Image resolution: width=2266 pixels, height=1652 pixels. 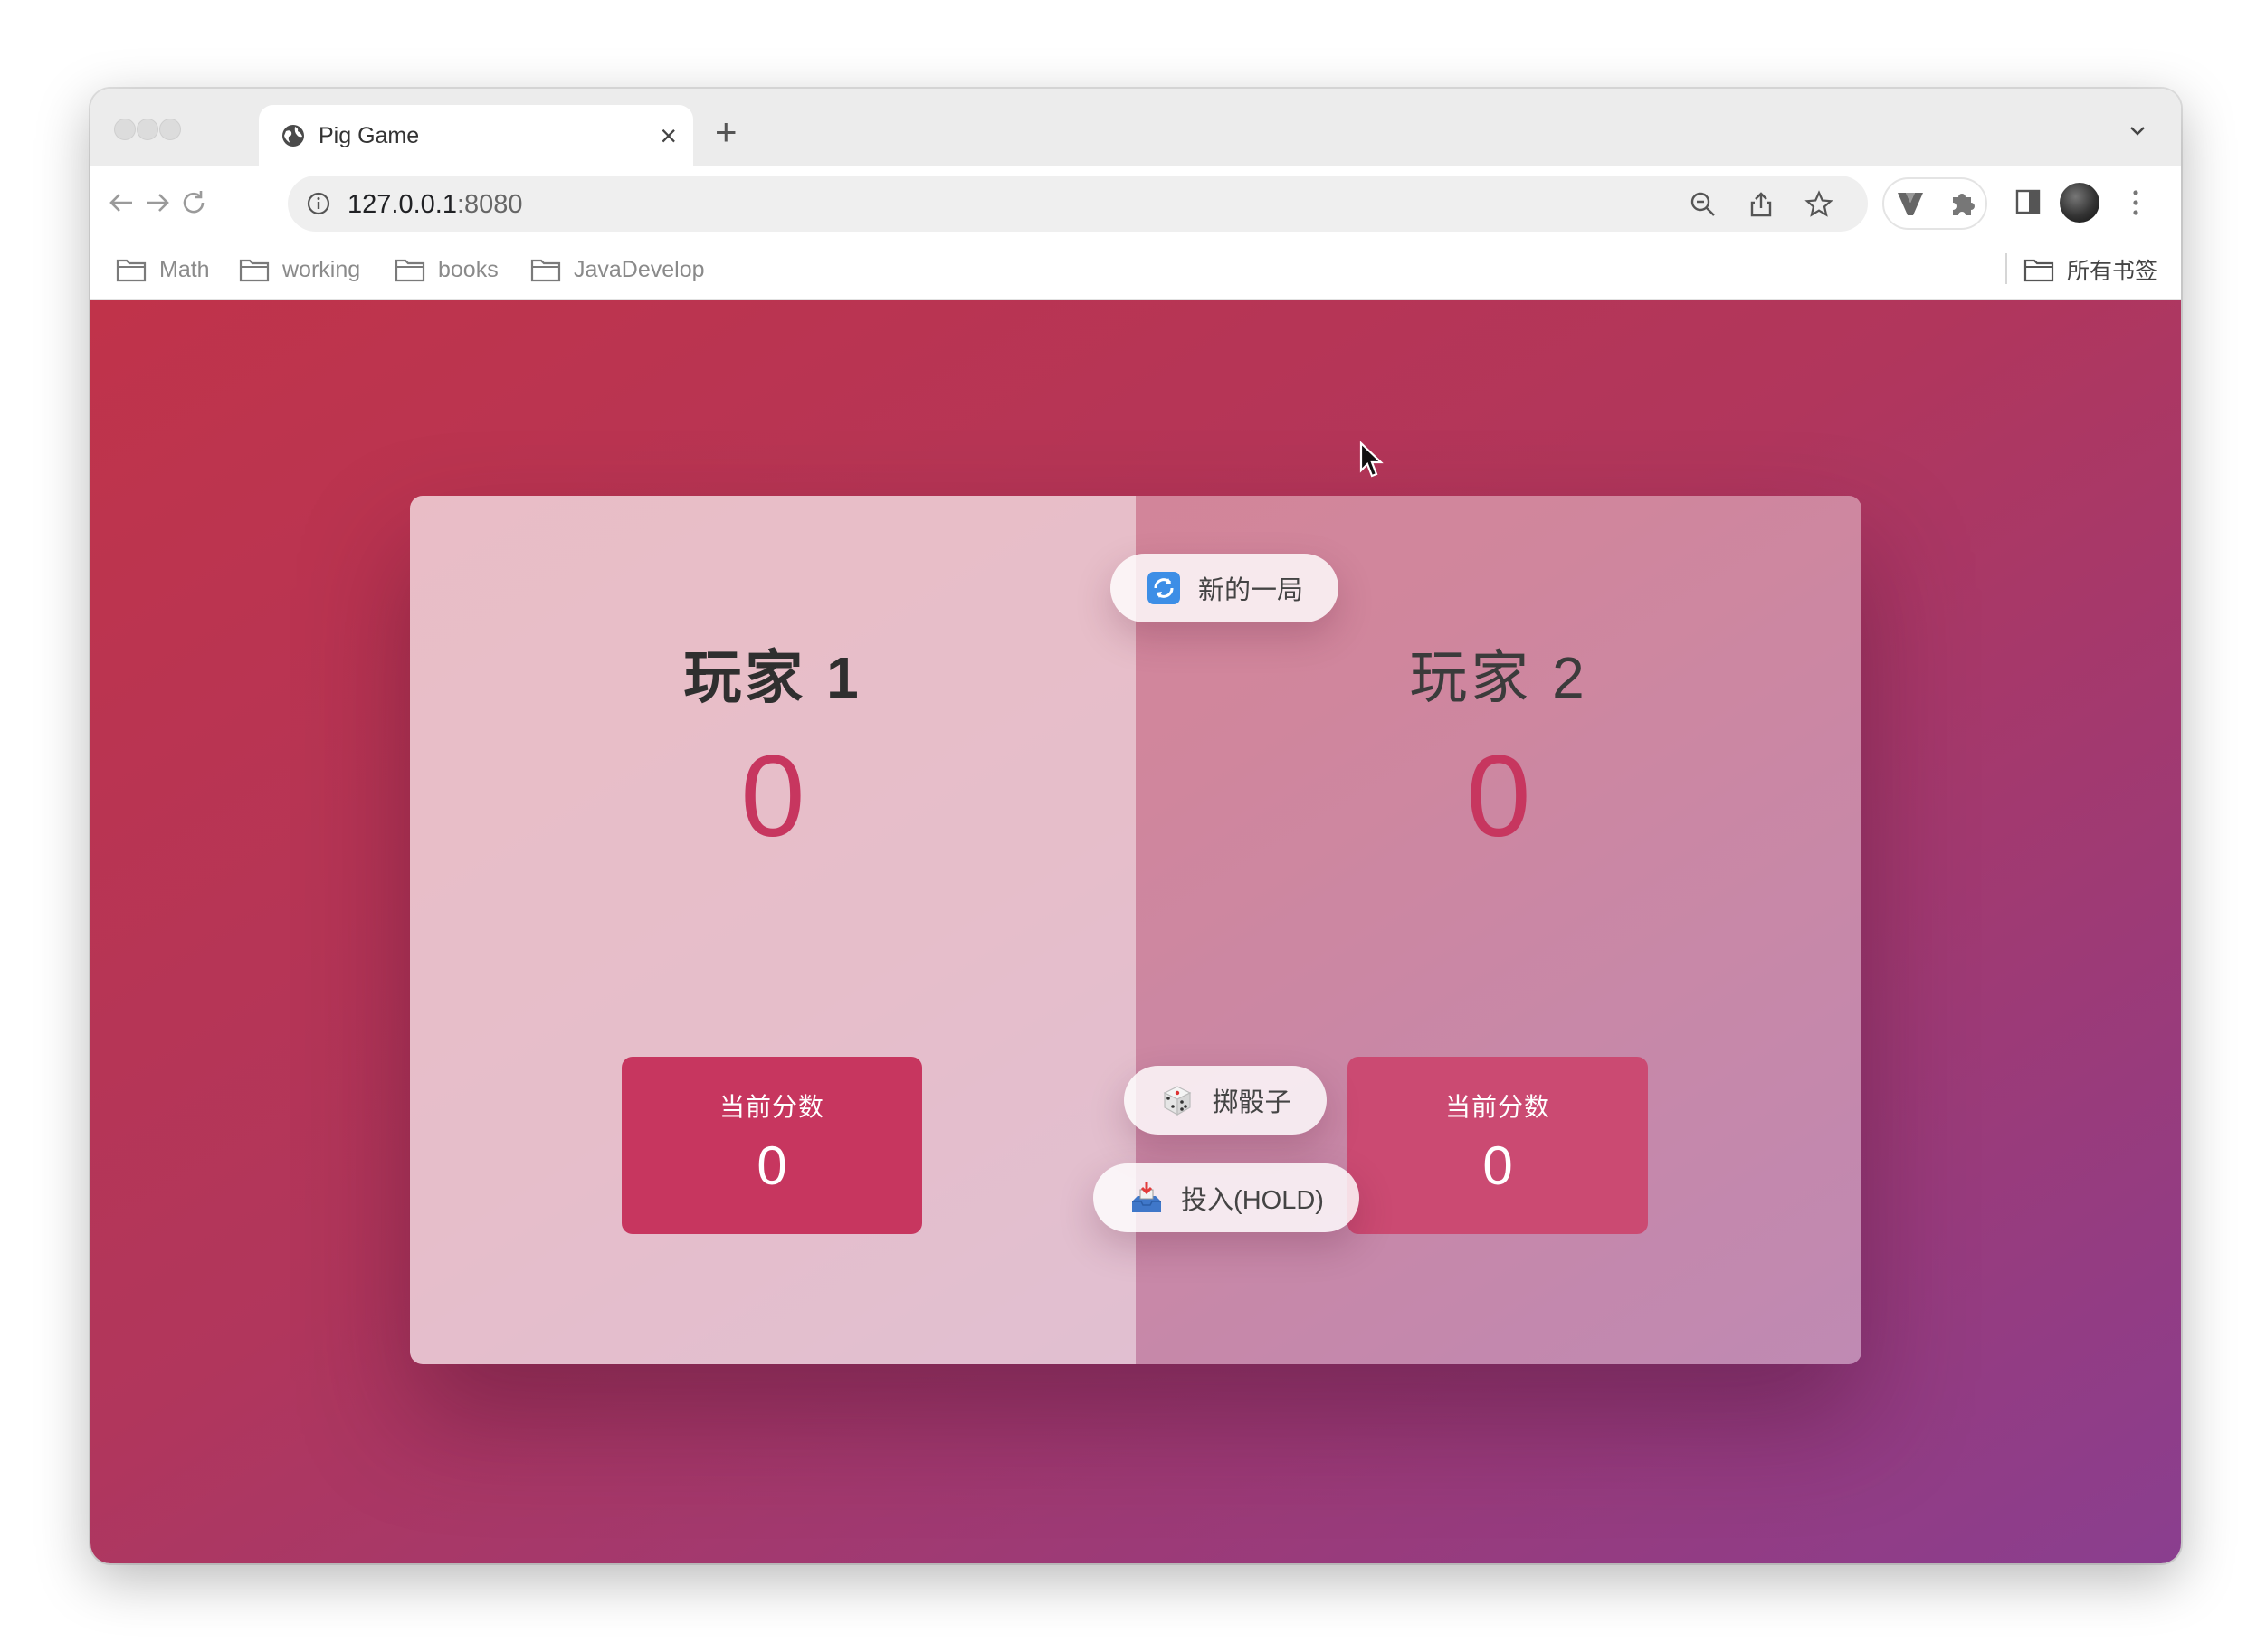 I want to click on url-text: 127.0.0.1:8080, so click(x=435, y=205).